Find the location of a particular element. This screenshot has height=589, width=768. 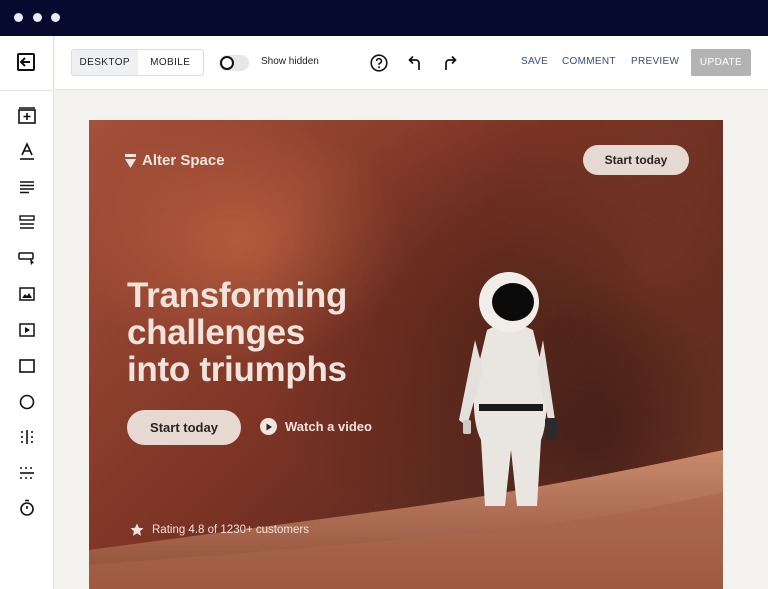

device-switch: DESKTOP MOBILE is located at coordinates (137, 62).